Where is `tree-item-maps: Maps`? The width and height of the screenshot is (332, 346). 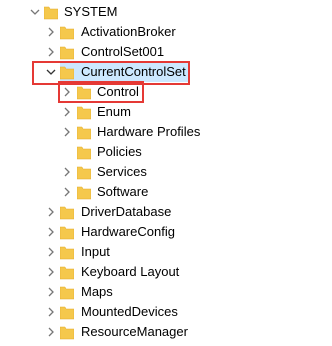
tree-item-maps: Maps is located at coordinates (100, 292).